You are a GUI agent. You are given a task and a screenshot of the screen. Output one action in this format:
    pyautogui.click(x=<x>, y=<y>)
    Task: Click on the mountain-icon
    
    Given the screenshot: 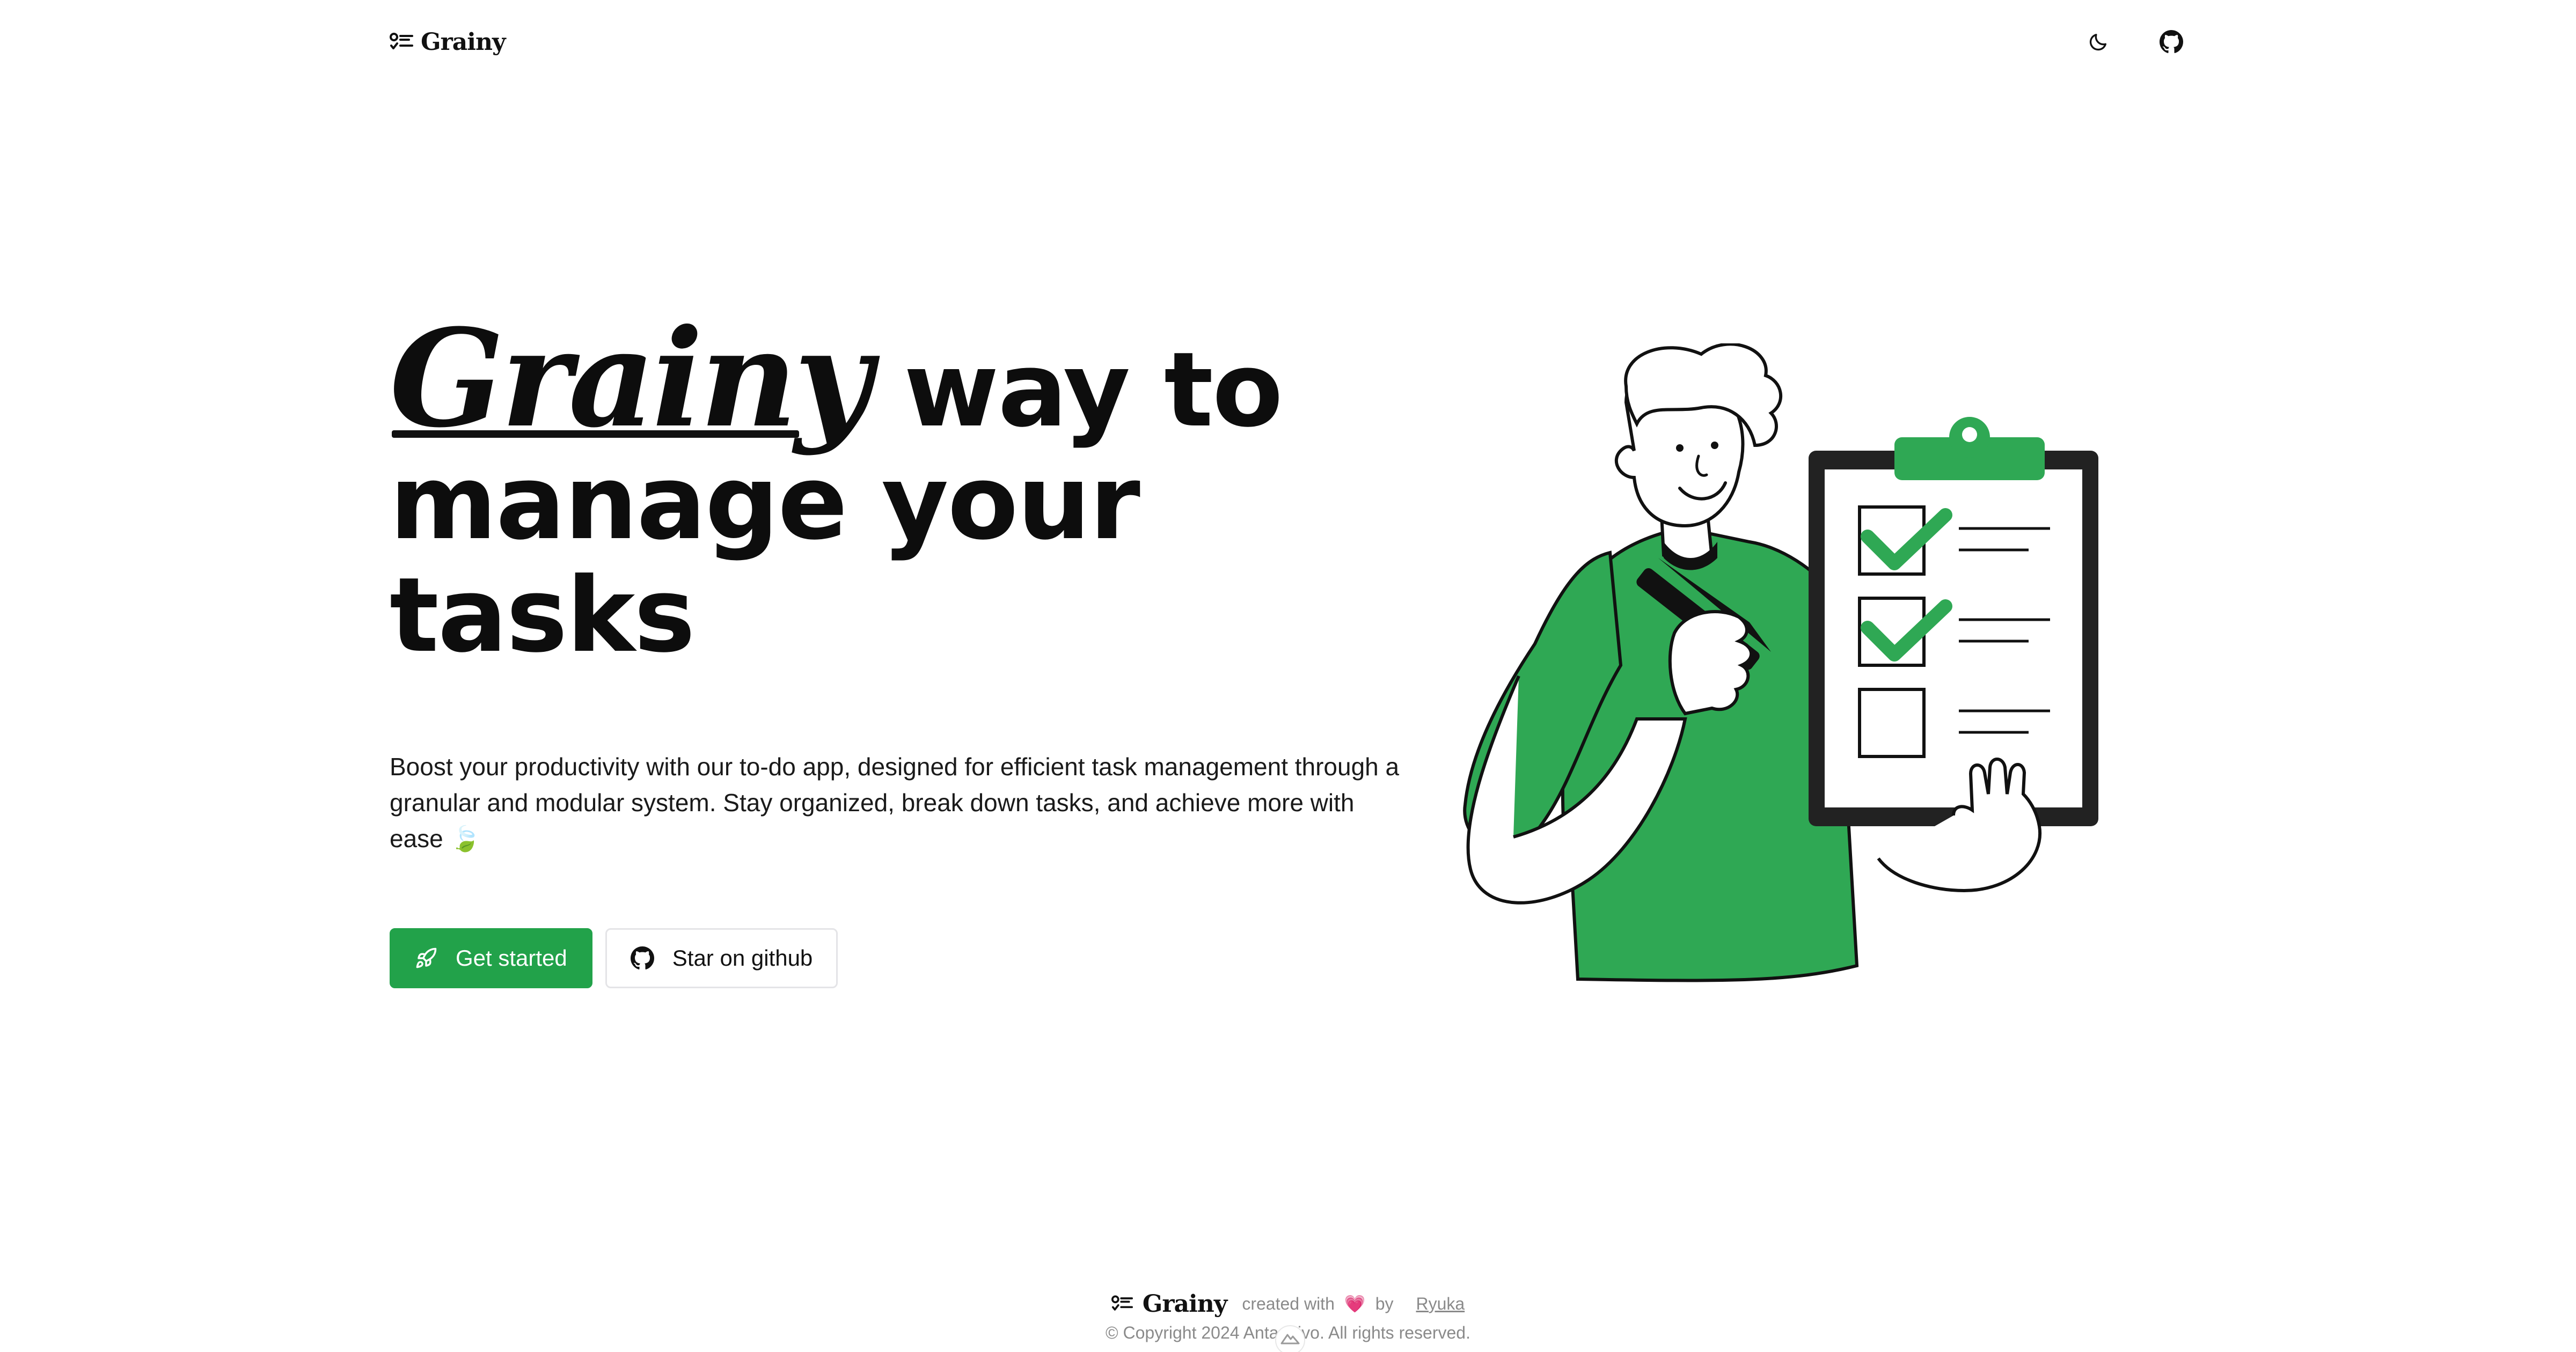 What is the action you would take?
    pyautogui.click(x=1290, y=1339)
    